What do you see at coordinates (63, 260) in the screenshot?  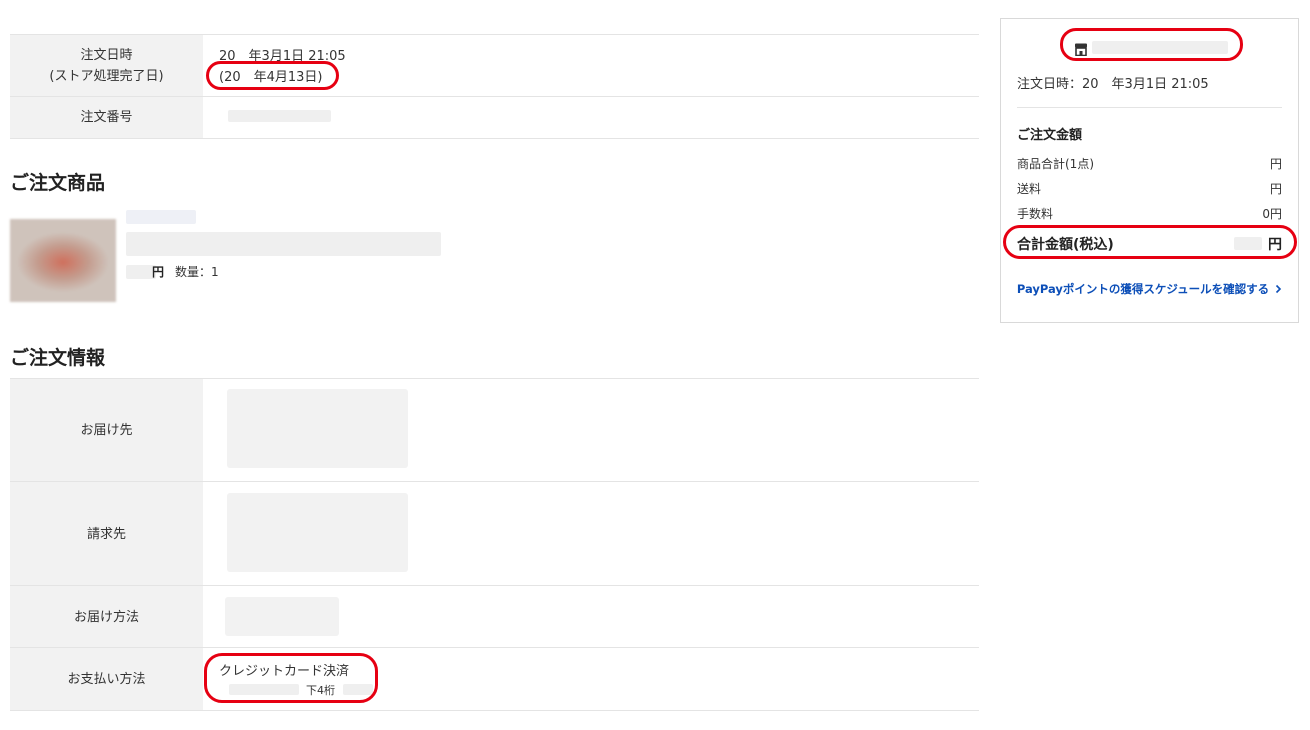 I see `product-thumbnail` at bounding box center [63, 260].